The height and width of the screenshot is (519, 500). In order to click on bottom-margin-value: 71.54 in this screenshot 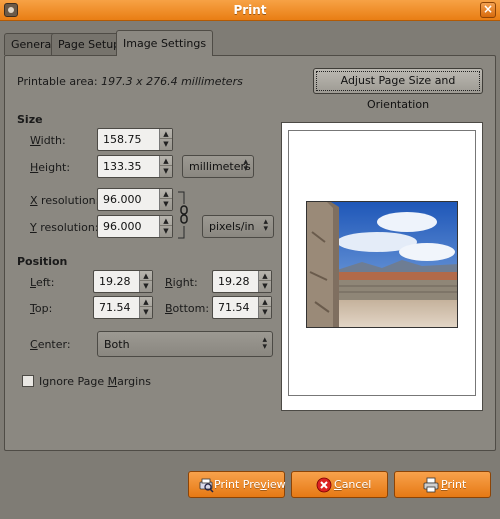, I will do `click(234, 307)`.